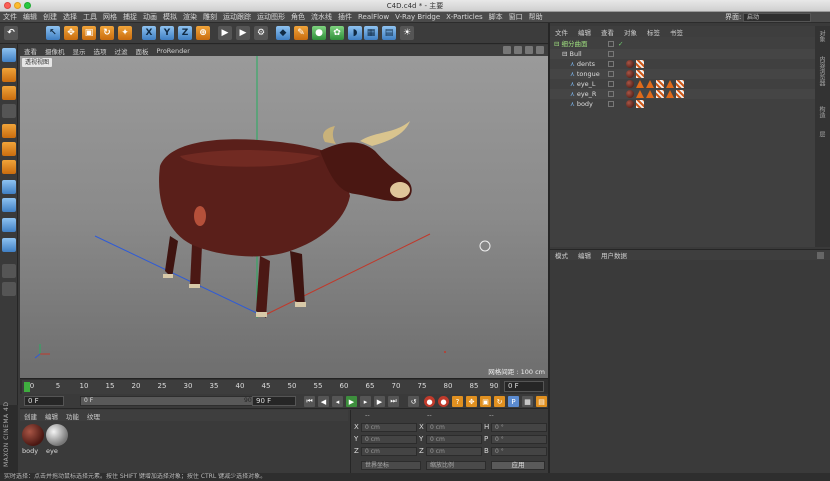  What do you see at coordinates (10, 17) in the screenshot?
I see `menu-file: 文件` at bounding box center [10, 17].